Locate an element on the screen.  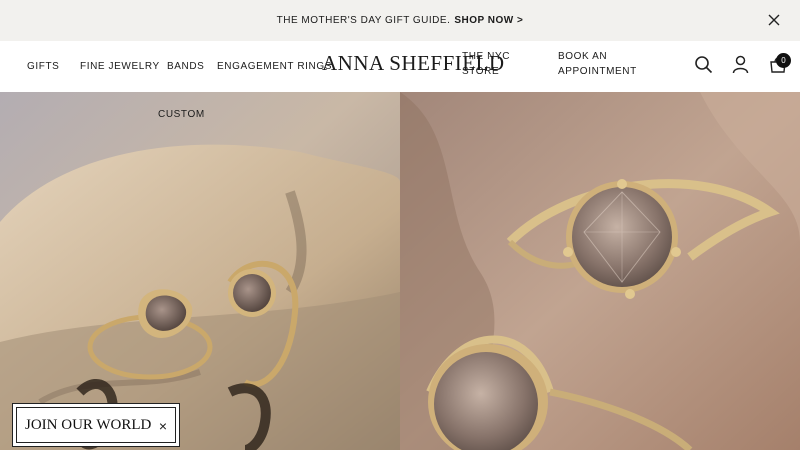
announcement-bar: THE MOTHER'S DAY GIFT GUIDE. SHOP NOW > is located at coordinates (400, 20).